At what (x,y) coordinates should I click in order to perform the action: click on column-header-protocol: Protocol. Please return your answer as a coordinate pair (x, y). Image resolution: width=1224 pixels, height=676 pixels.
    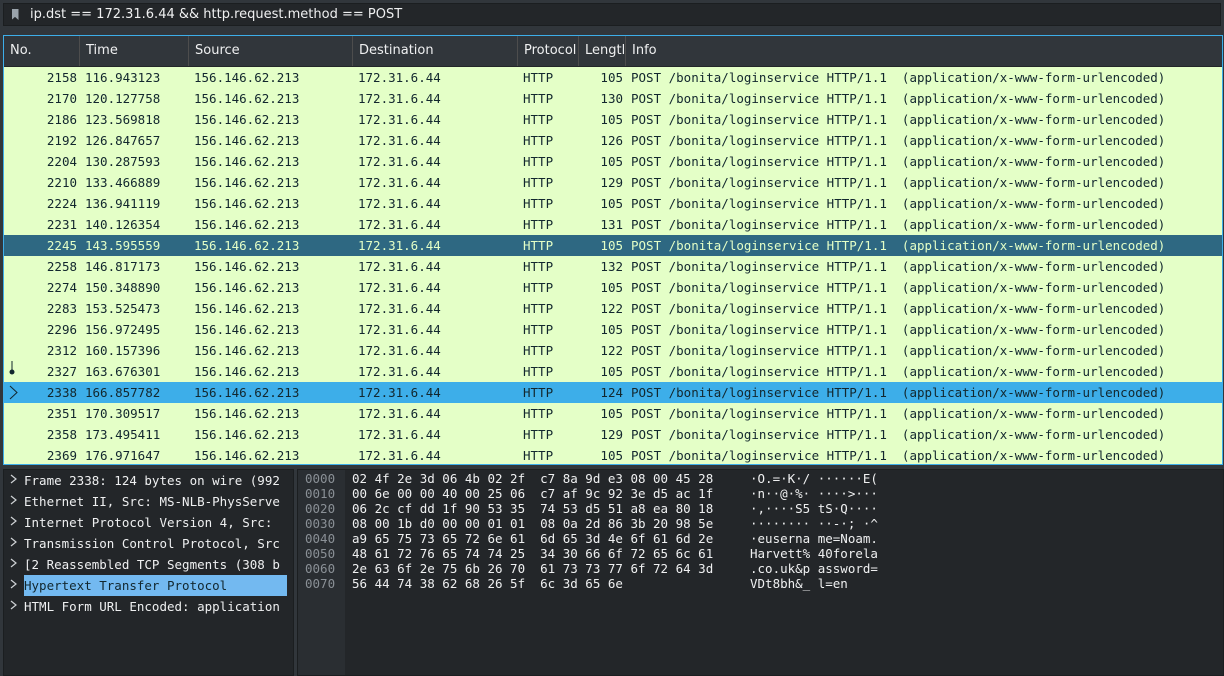
    Looking at the image, I should click on (548, 51).